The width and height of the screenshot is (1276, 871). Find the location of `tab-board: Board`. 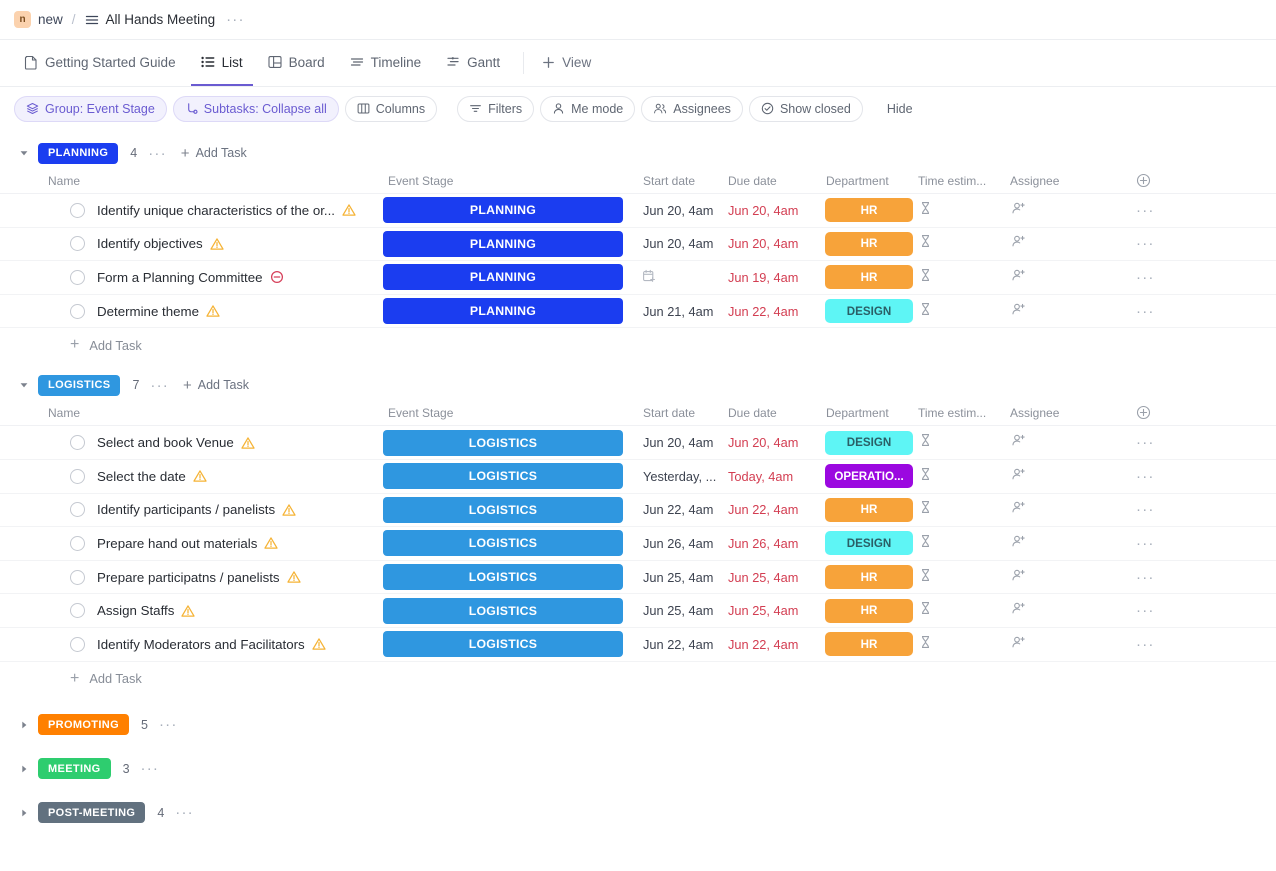

tab-board: Board is located at coordinates (296, 63).